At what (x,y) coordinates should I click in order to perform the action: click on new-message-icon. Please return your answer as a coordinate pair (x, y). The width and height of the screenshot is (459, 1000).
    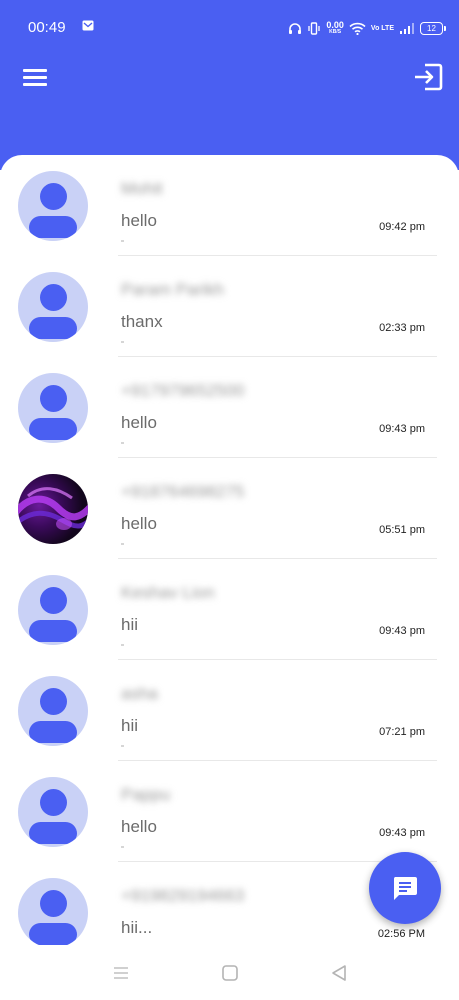
    Looking at the image, I should click on (405, 888).